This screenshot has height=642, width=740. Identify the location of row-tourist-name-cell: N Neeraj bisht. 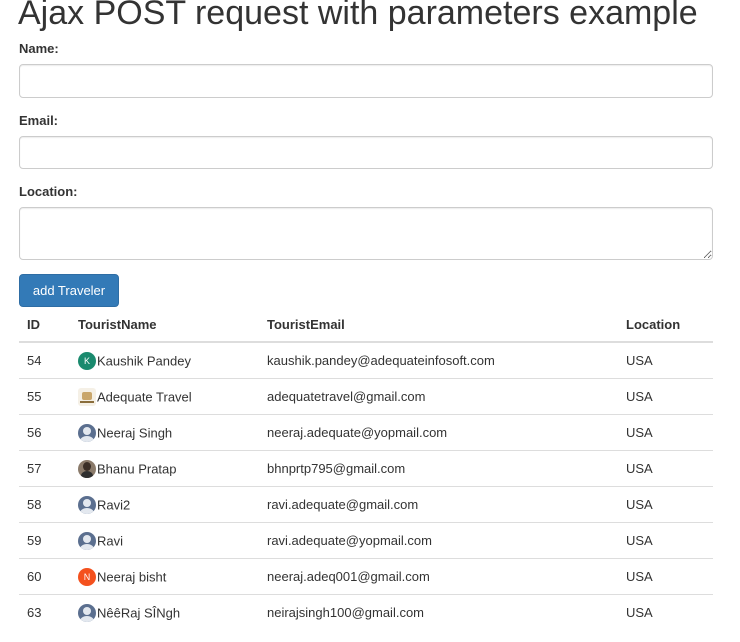
(164, 576).